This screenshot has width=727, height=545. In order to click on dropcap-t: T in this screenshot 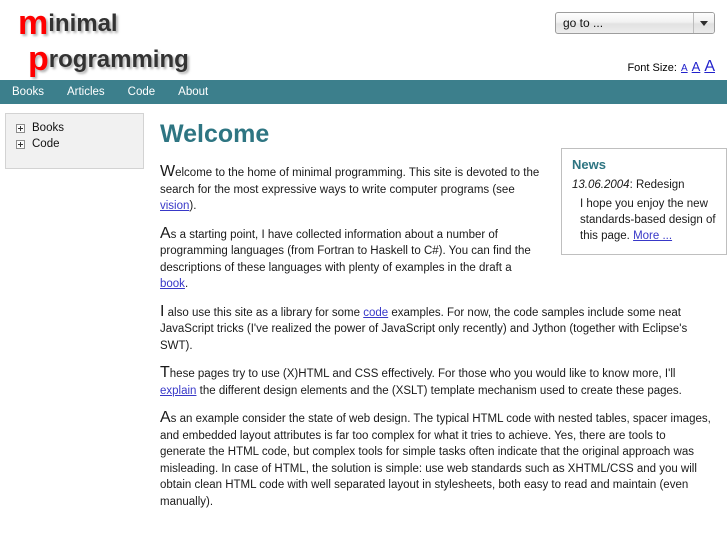, I will do `click(165, 372)`.